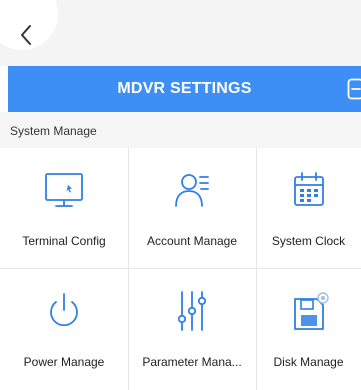 The image size is (361, 390). What do you see at coordinates (308, 241) in the screenshot?
I see `tile-label: System Clock` at bounding box center [308, 241].